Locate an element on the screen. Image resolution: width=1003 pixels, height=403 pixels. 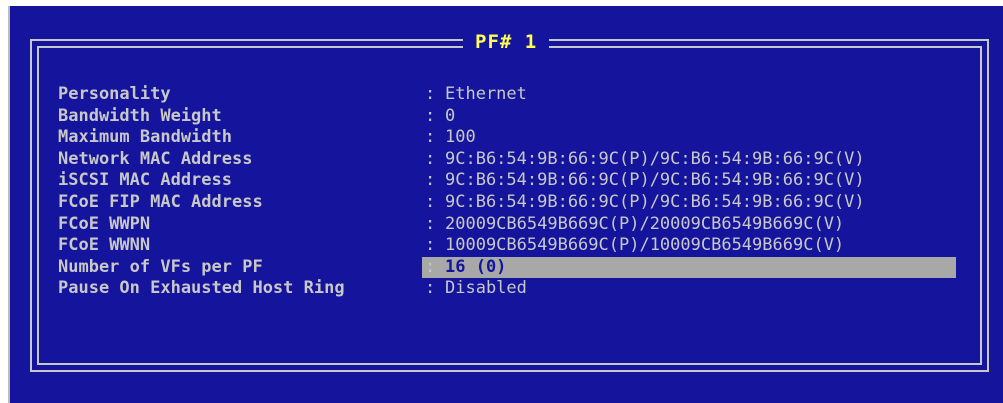
setting-label: FCoE FIP MAC Address is located at coordinates (160, 201).